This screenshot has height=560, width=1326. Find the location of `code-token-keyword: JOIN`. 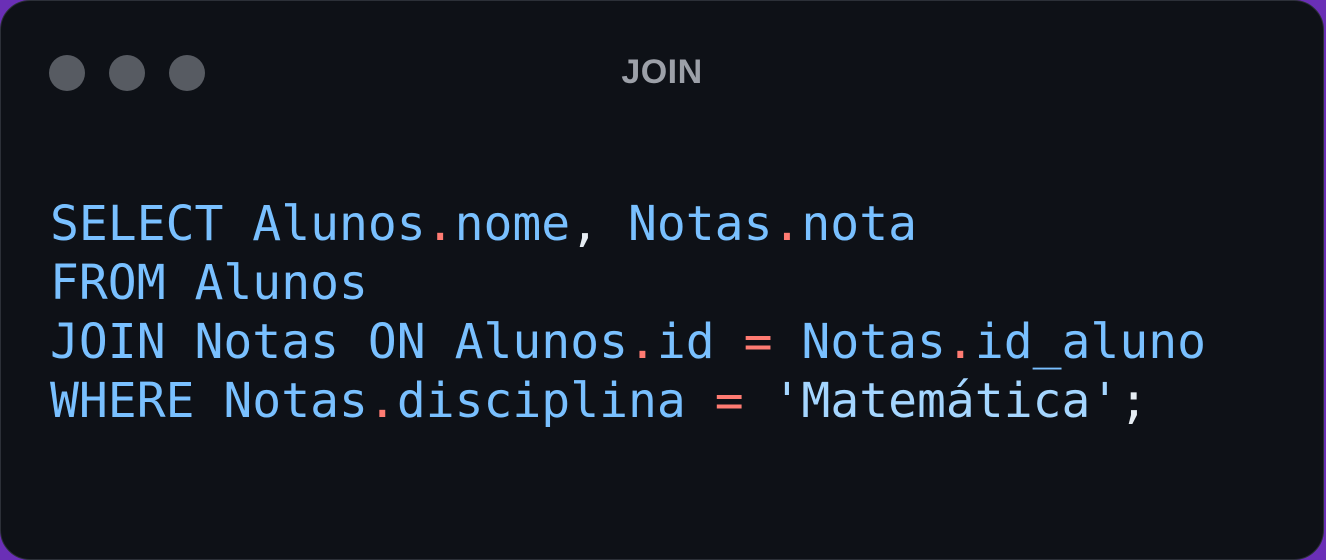

code-token-keyword: JOIN is located at coordinates (108, 342).